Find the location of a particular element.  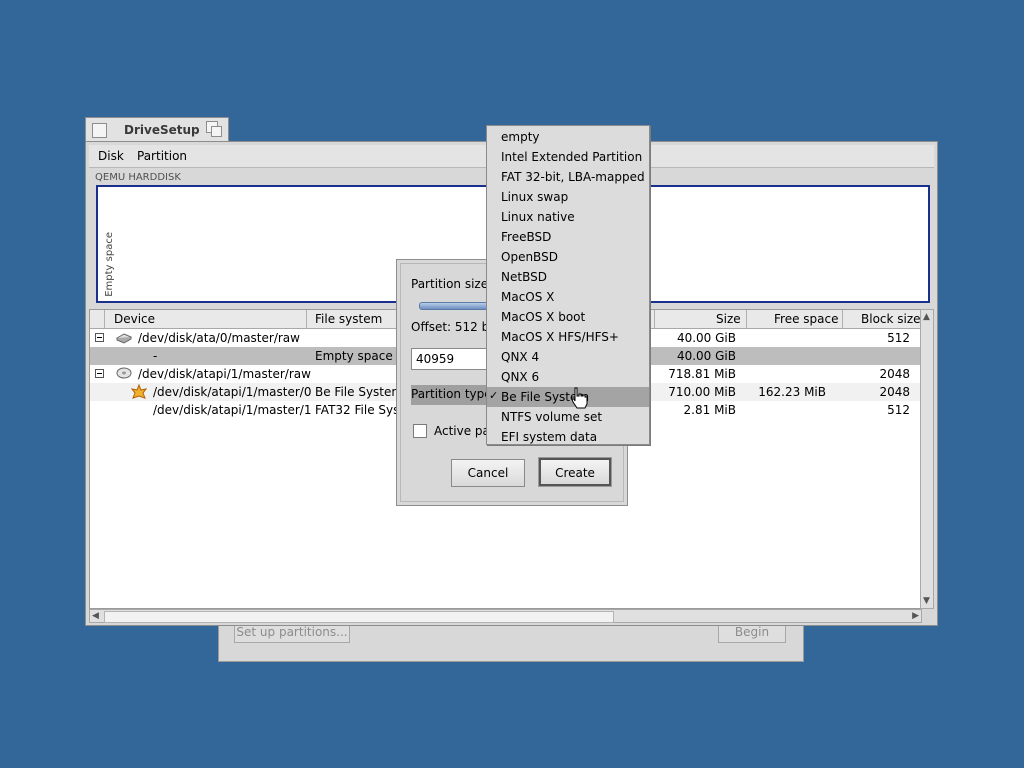

hand-cursor-icon is located at coordinates (579, 398).